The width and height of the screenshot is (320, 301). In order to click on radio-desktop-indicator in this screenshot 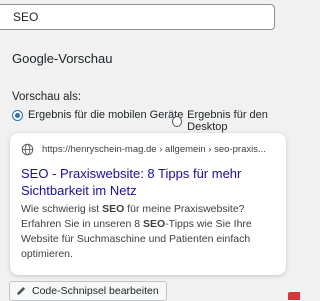, I will do `click(177, 121)`.